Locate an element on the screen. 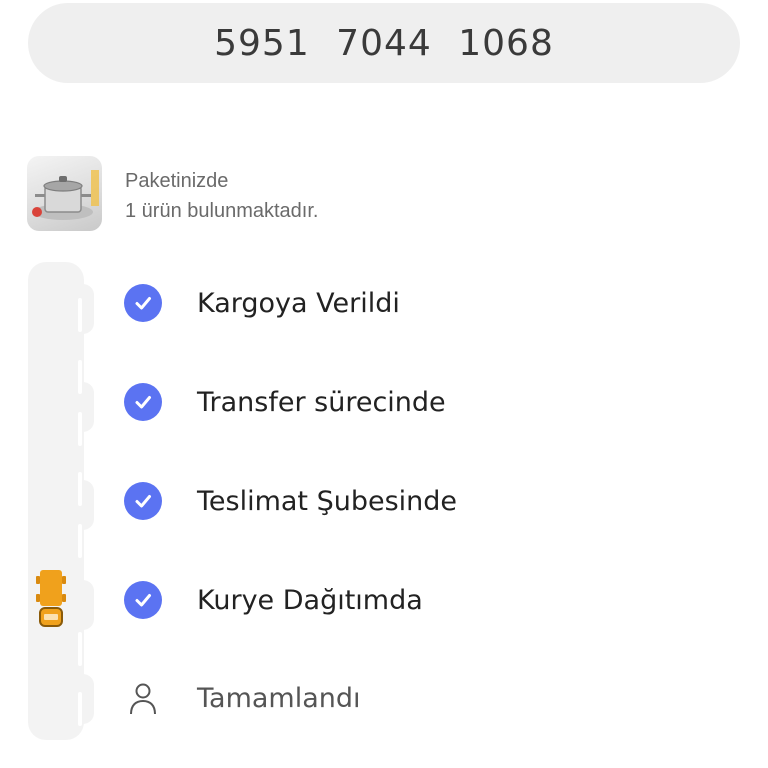  tracking-number: 5951 7044 1068 is located at coordinates (384, 43).